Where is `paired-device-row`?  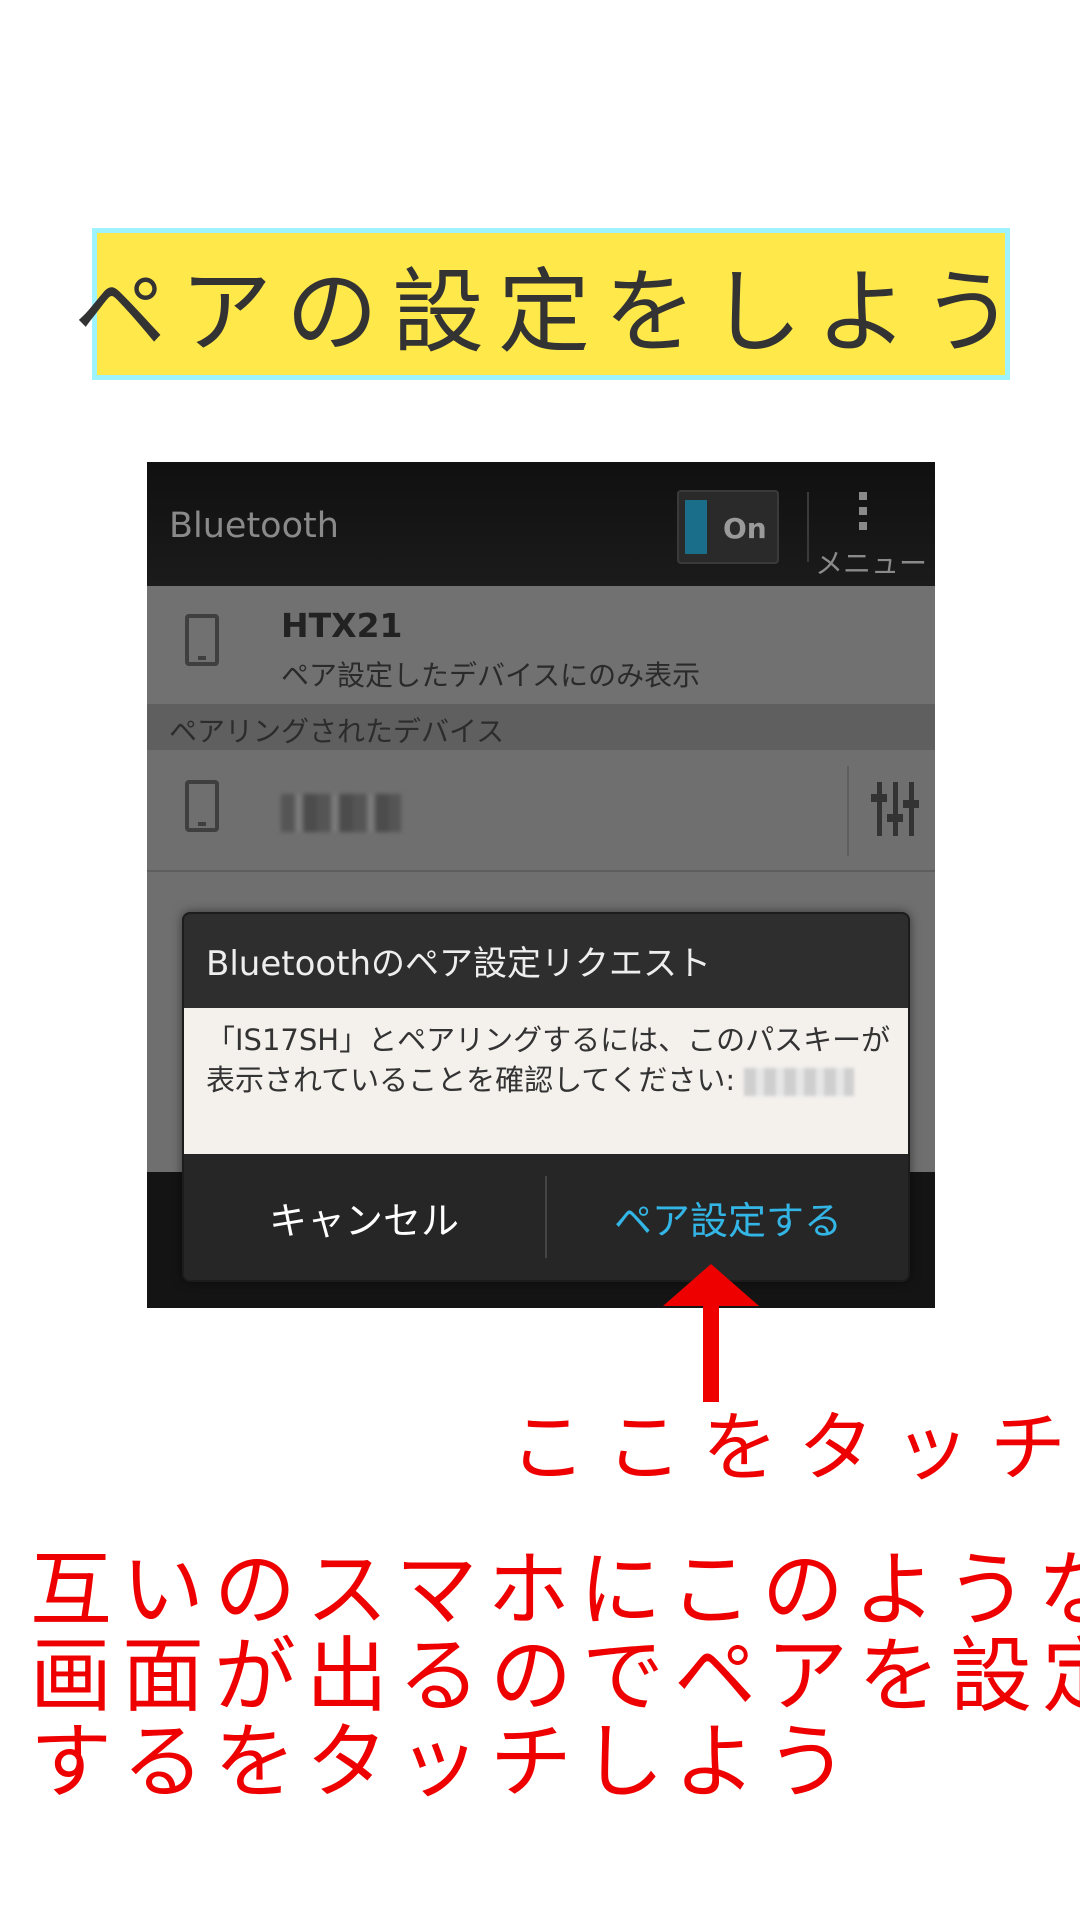
paired-device-row is located at coordinates (541, 812).